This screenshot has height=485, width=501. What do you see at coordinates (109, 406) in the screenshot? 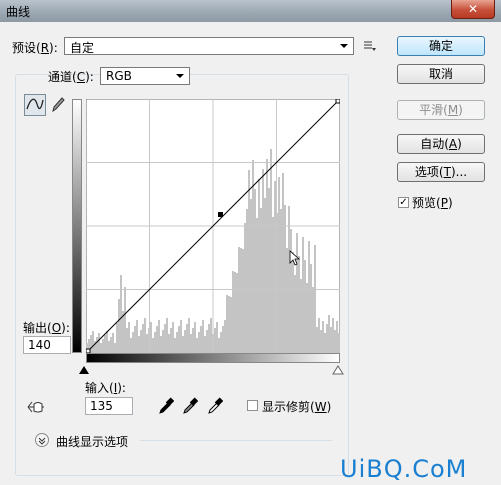
I see `input-field: 135` at bounding box center [109, 406].